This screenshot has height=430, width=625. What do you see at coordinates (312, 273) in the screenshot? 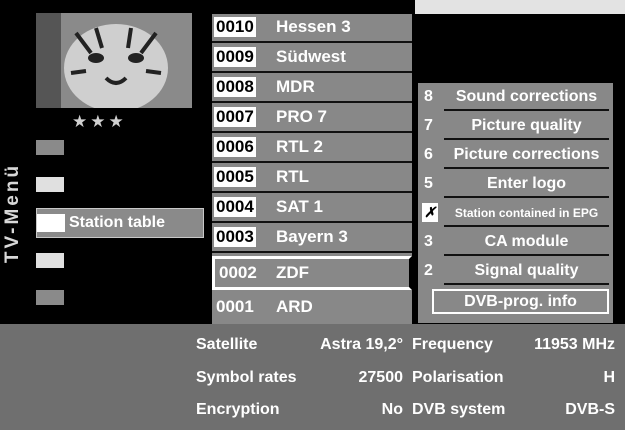
I see `station-row-selected: 0002 ZDF` at bounding box center [312, 273].